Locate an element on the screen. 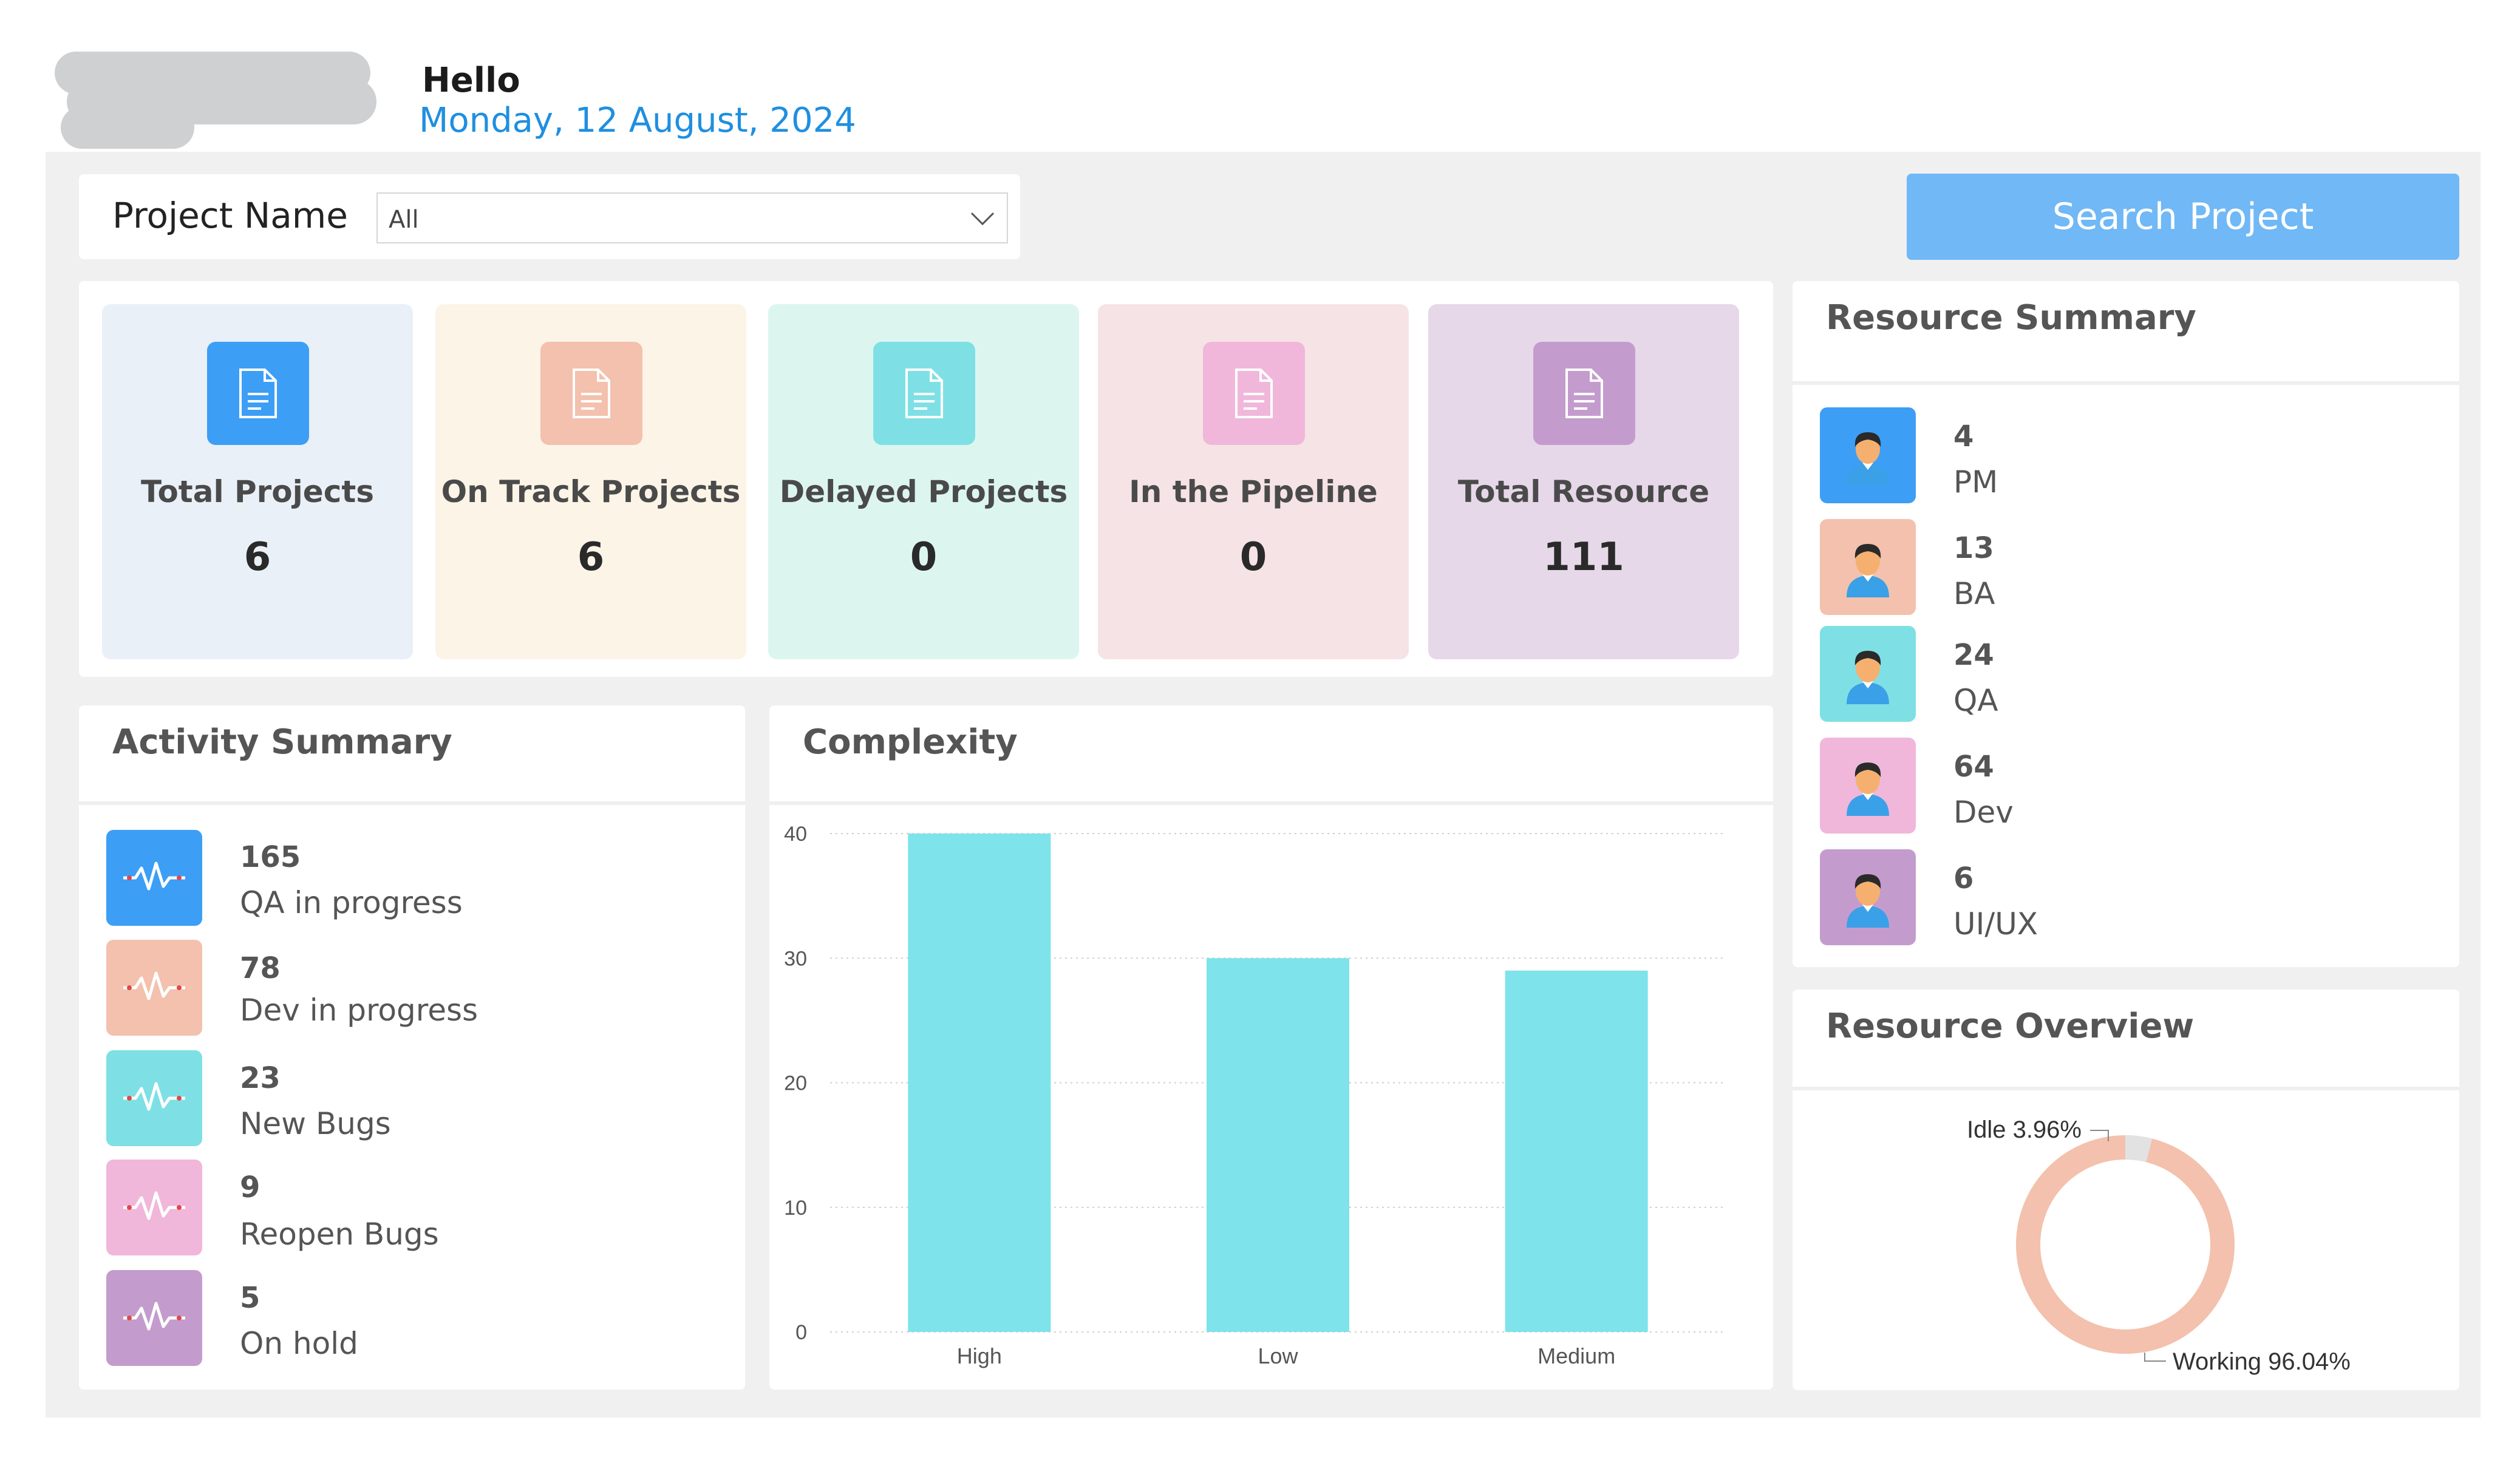  resource-role: BA is located at coordinates (1974, 593).